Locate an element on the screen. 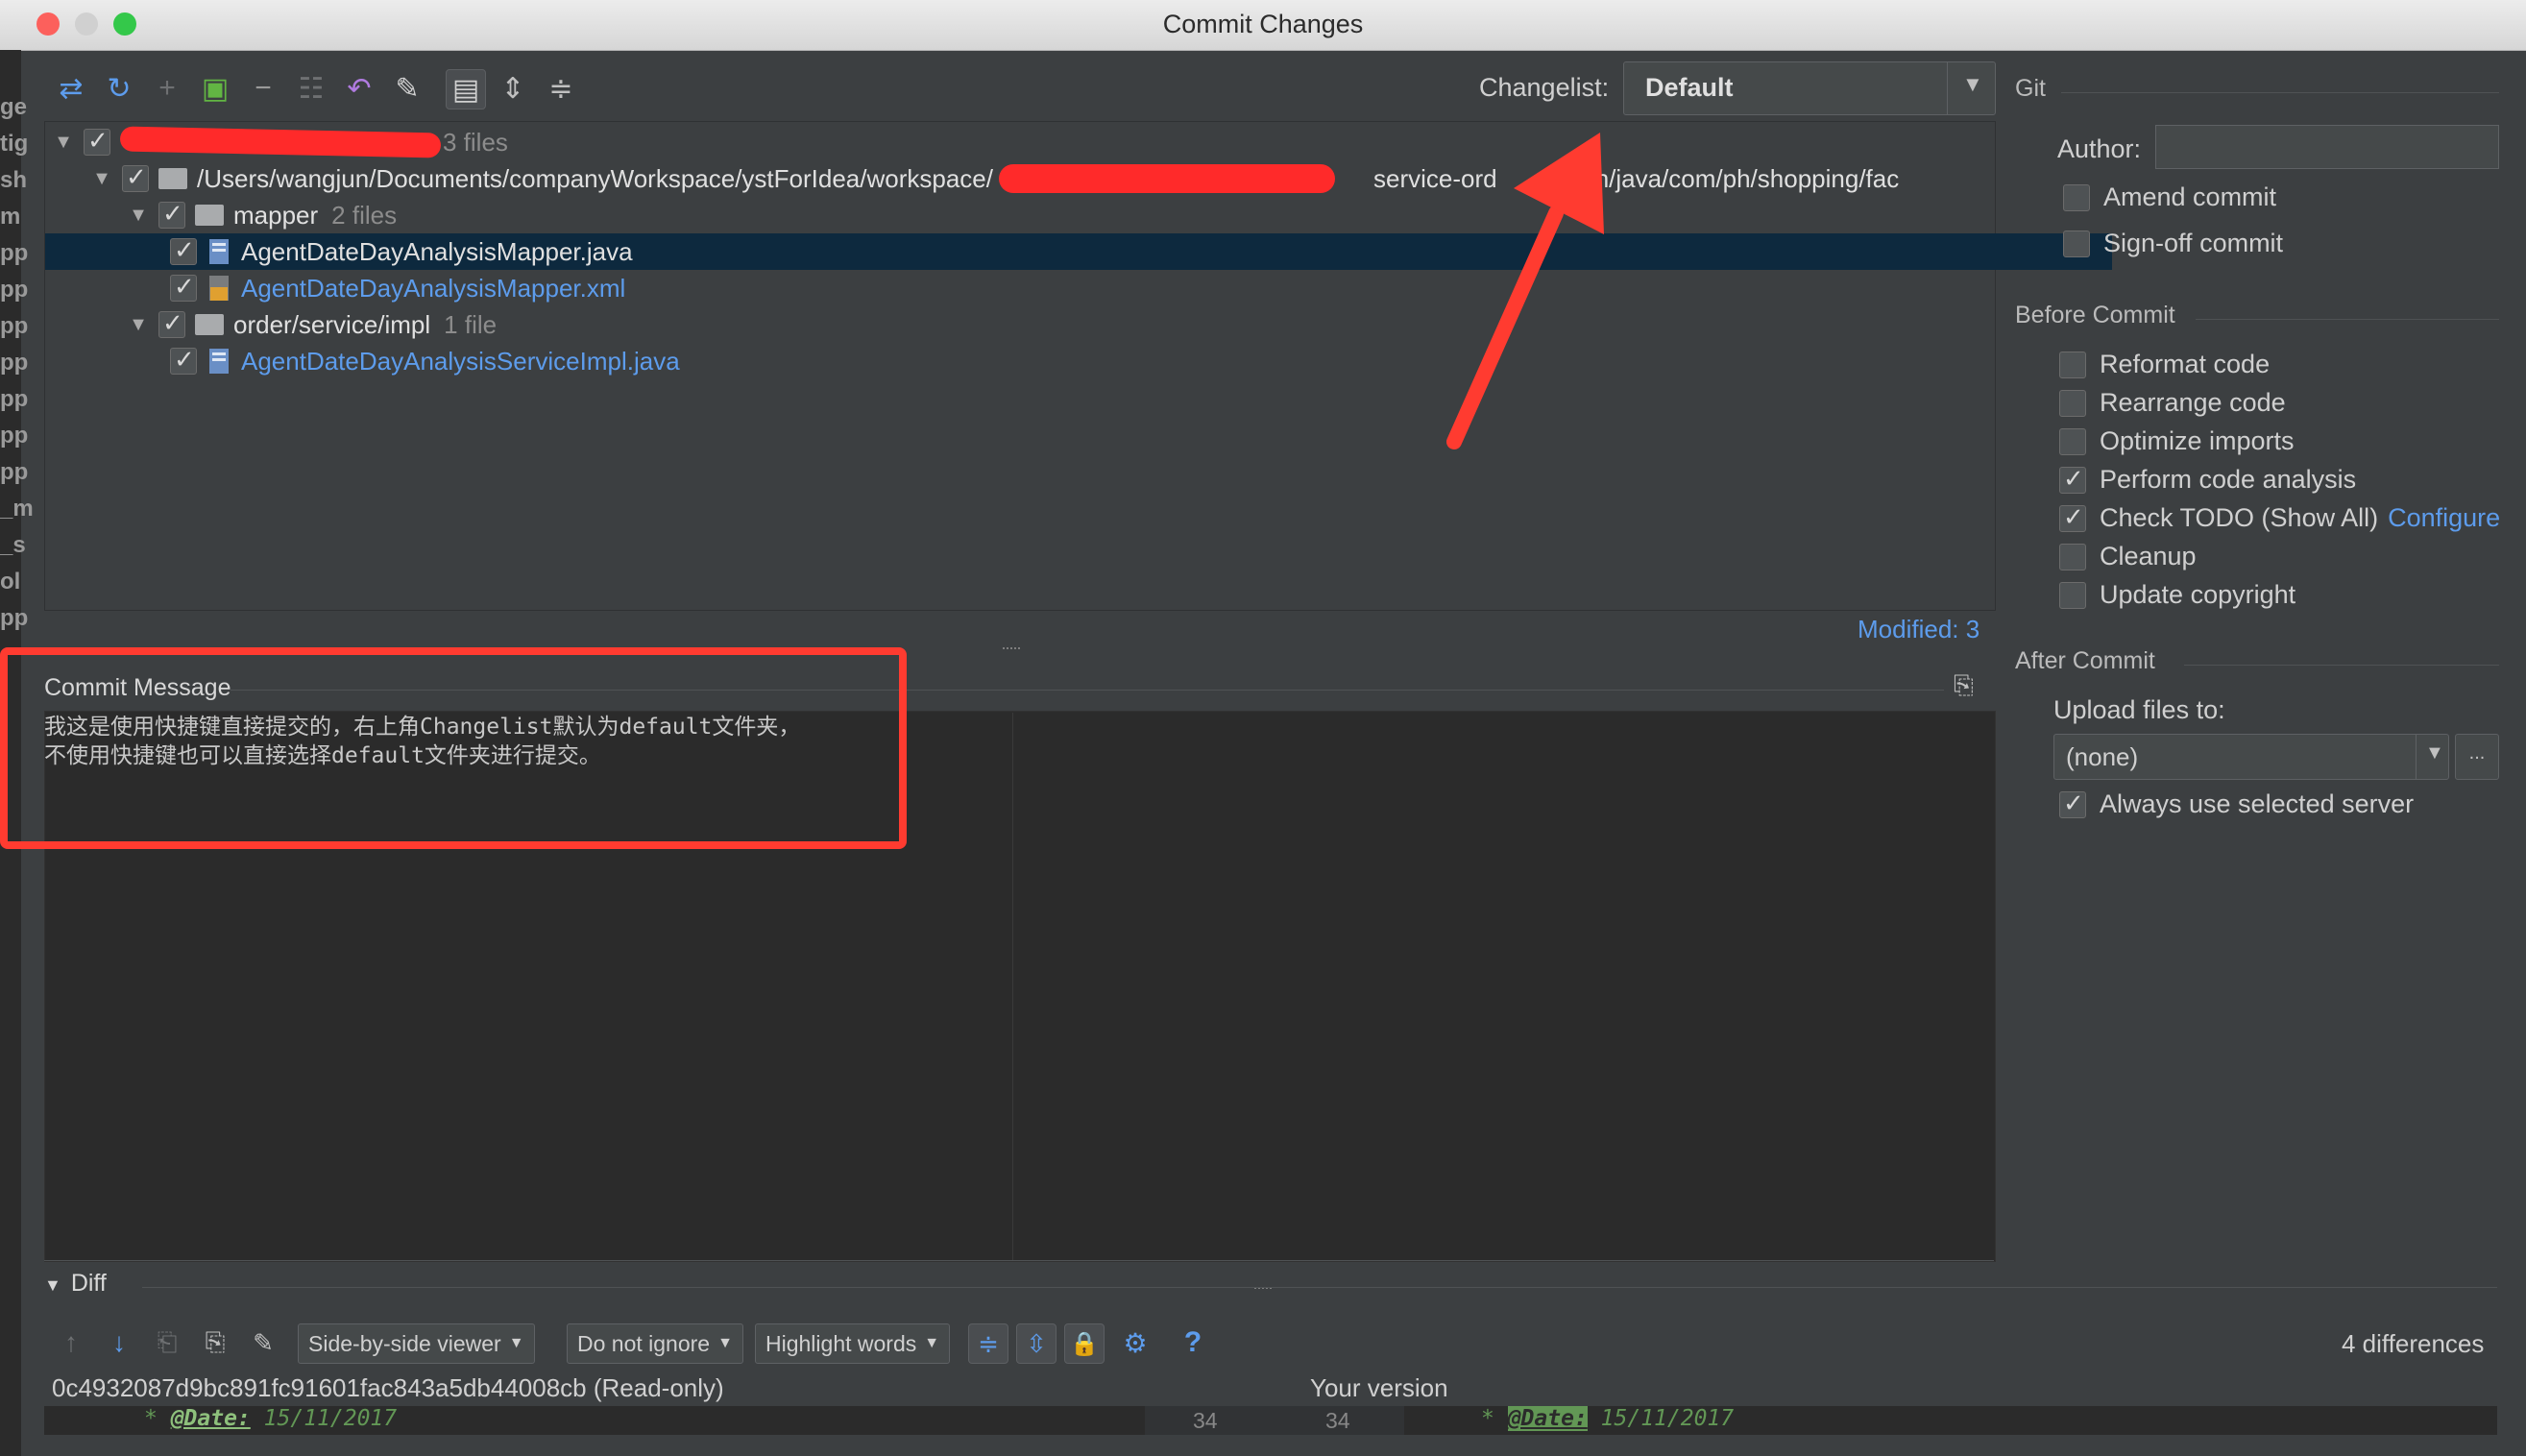  code-analysis-option: Perform code analysis is located at coordinates (2208, 479).